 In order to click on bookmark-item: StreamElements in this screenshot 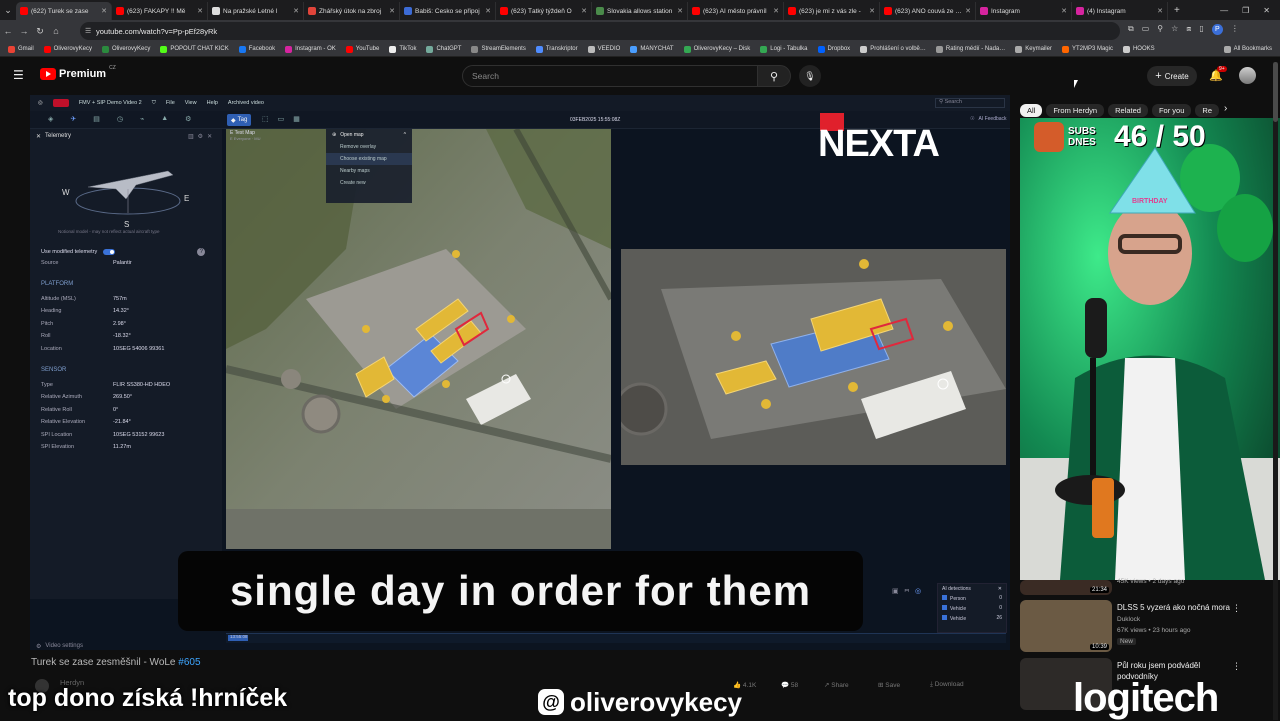, I will do `click(498, 49)`.